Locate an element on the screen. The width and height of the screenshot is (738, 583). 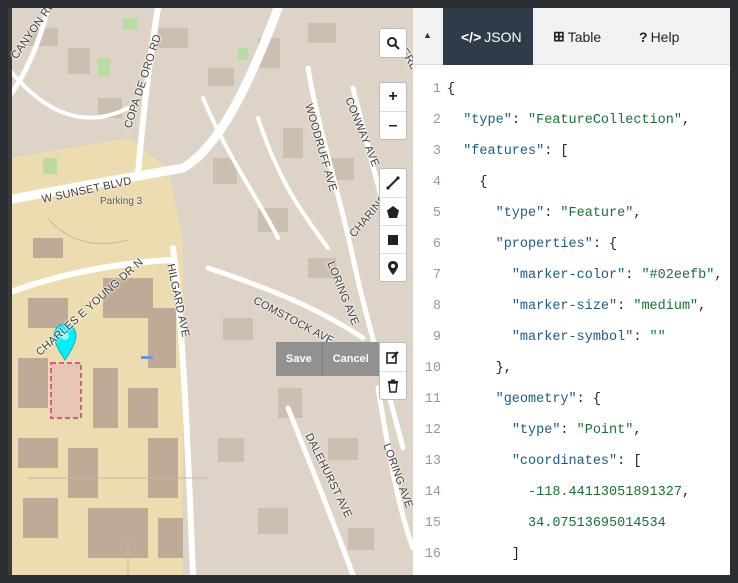
code-line: 9 "marker-symbol": "" is located at coordinates (571, 337).